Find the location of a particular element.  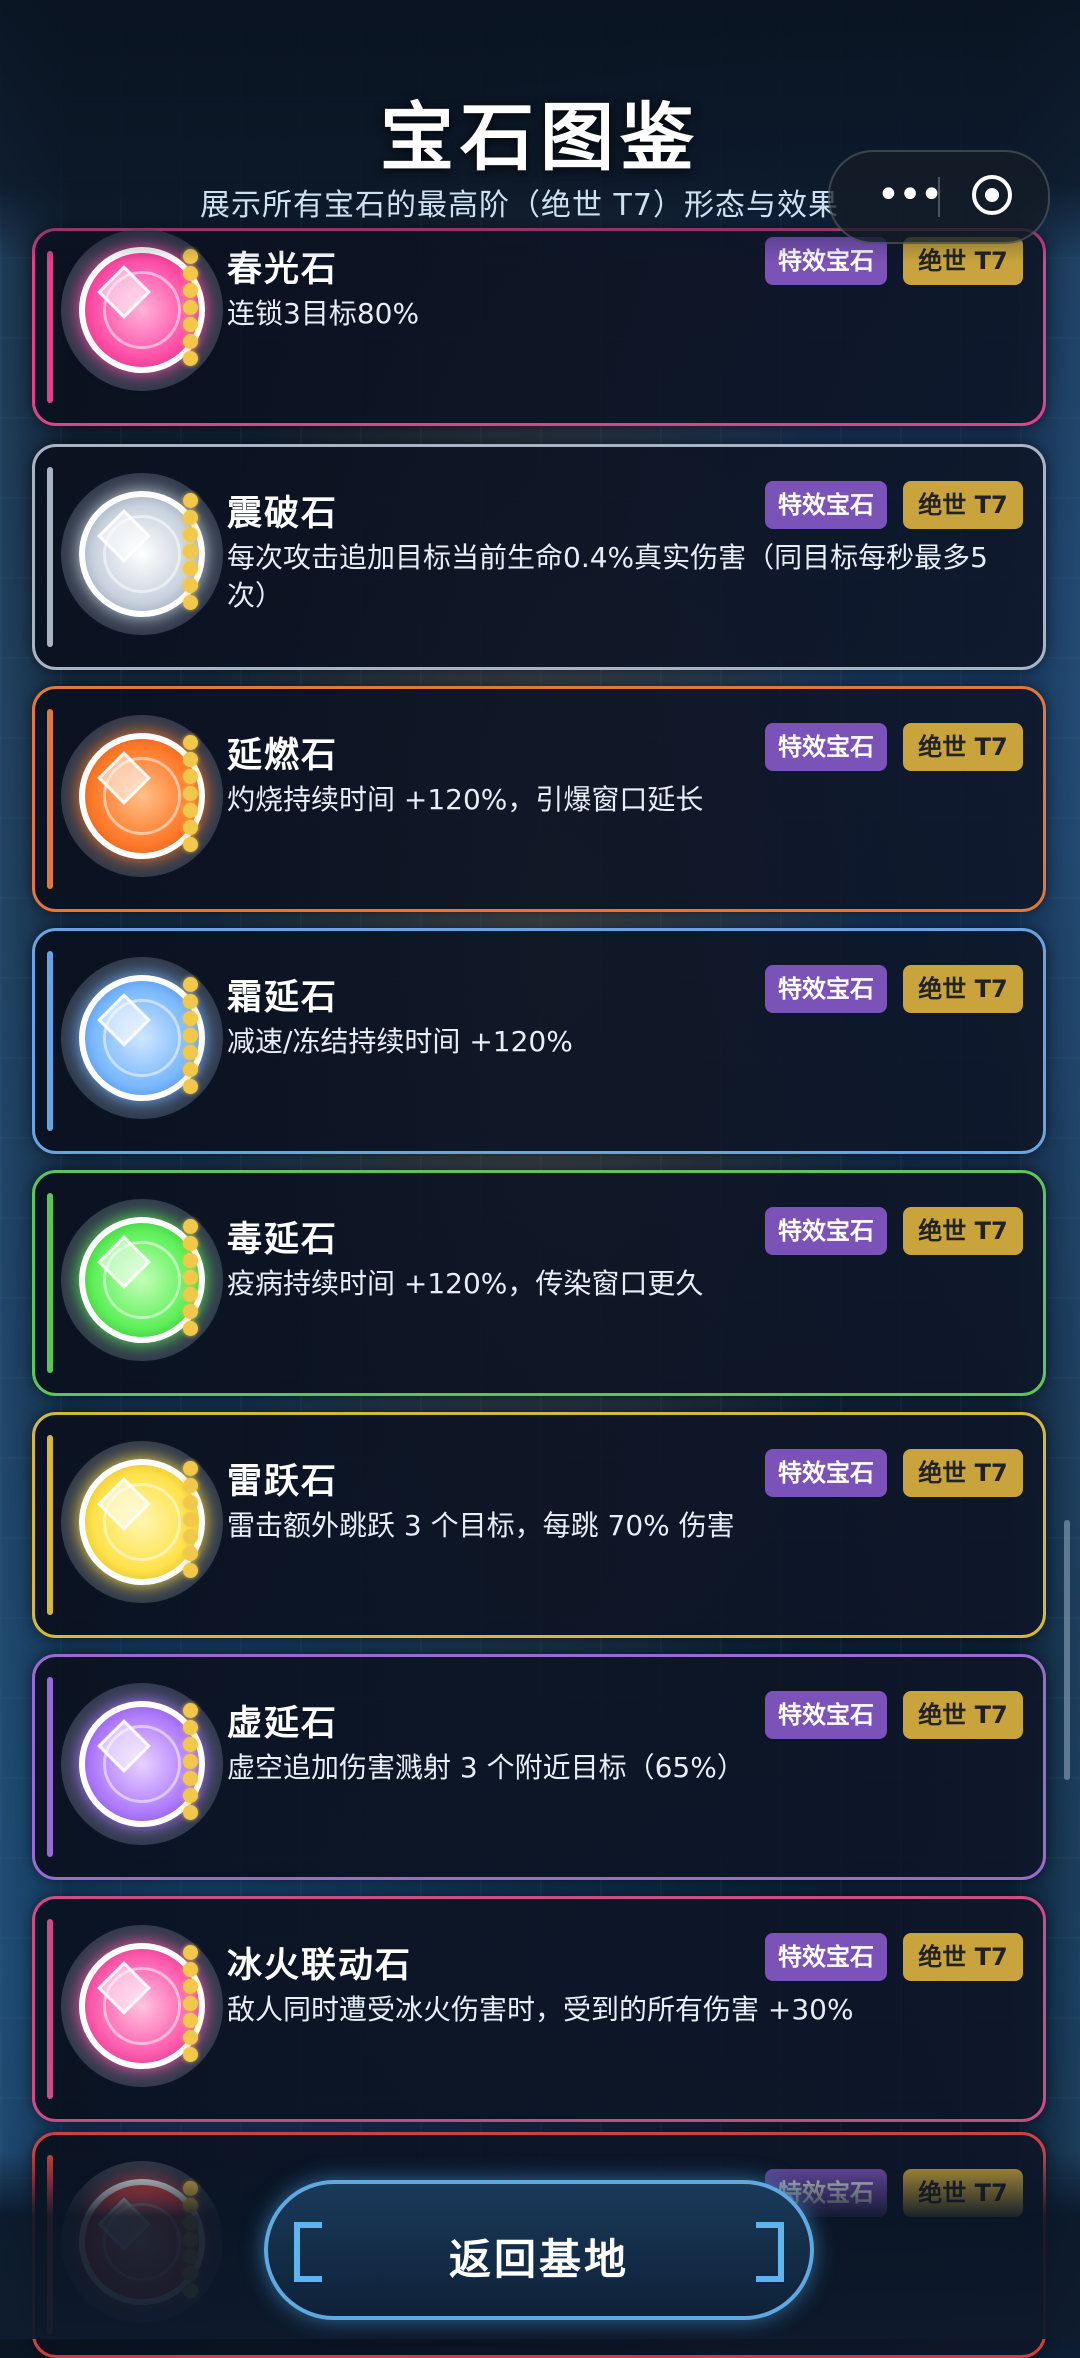

back-button-label: 返回基地 is located at coordinates (538, 2259).